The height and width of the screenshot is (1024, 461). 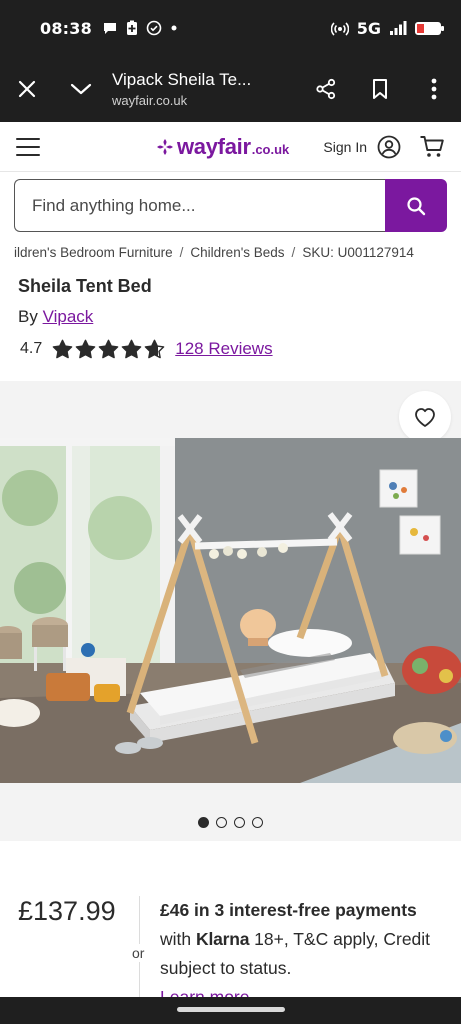 What do you see at coordinates (245, 910) in the screenshot?
I see `installment-amount: £46 in 3 interest-free` at bounding box center [245, 910].